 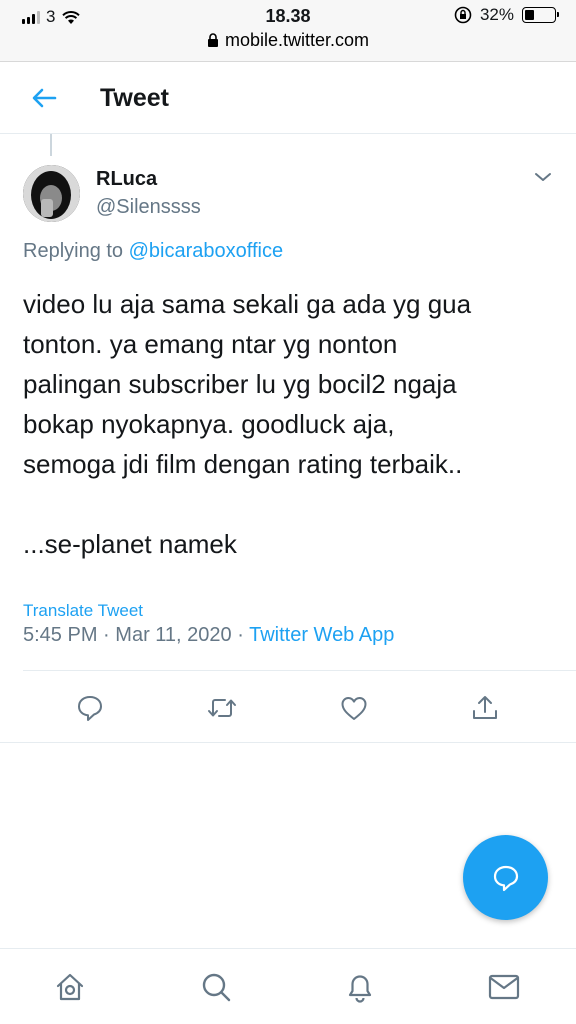 I want to click on notifications-icon, so click(x=360, y=989).